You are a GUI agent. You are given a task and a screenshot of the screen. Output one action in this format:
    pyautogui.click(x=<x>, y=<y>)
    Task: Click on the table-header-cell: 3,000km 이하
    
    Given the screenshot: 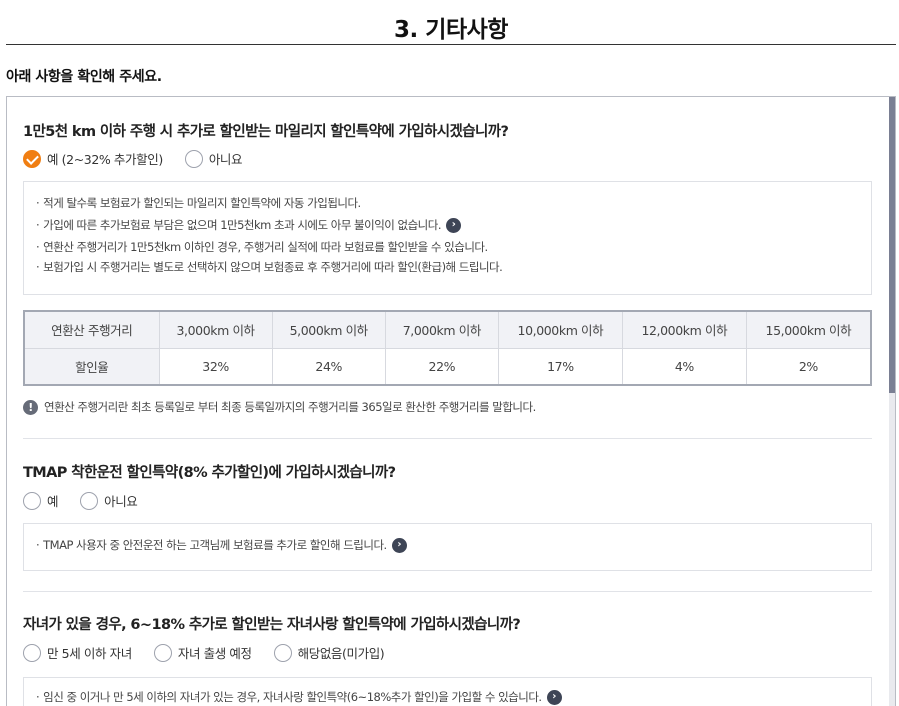 What is the action you would take?
    pyautogui.click(x=215, y=329)
    